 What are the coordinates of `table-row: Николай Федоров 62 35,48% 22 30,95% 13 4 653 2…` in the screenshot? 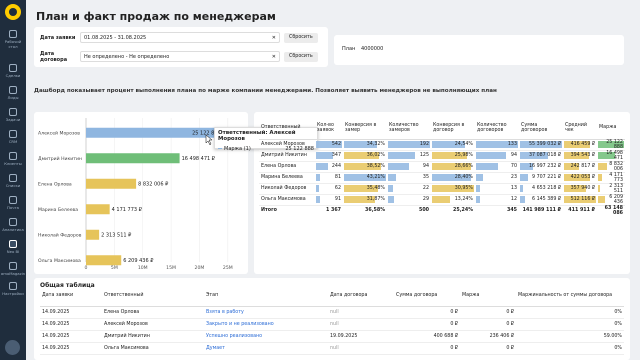 It's located at (442, 189).